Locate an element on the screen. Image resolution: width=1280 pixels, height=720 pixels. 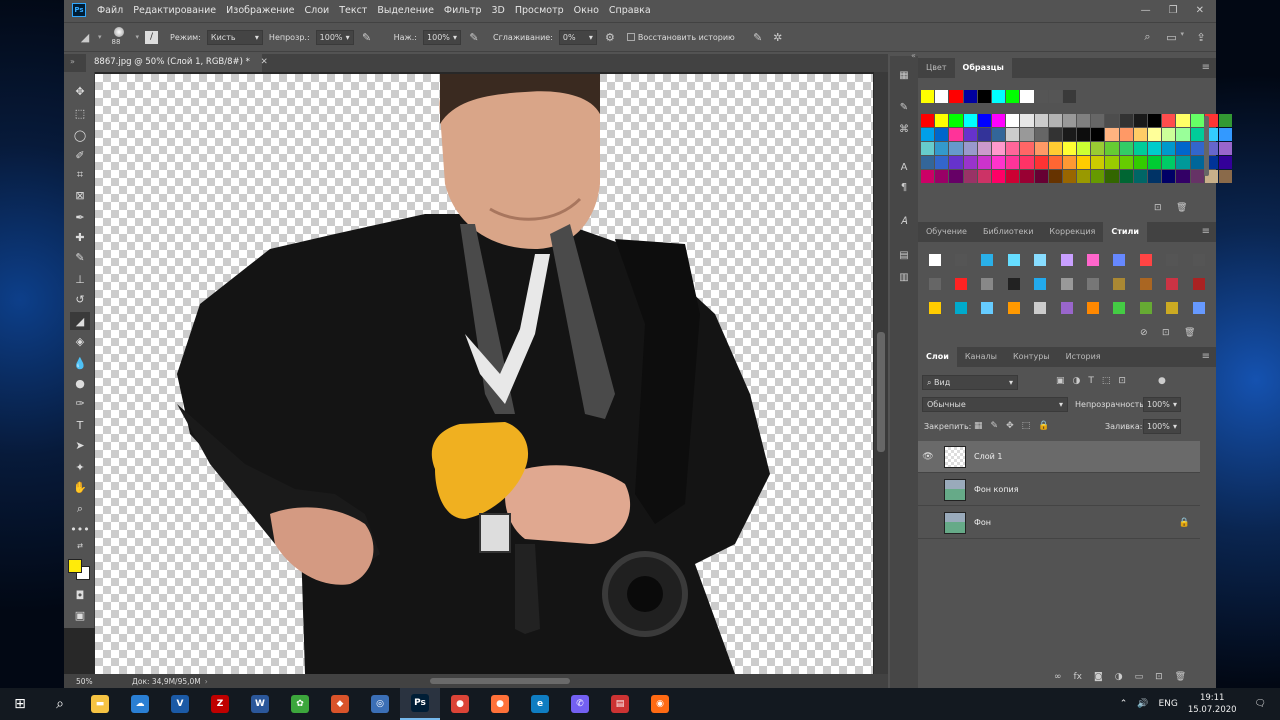
quick-select-tool-icon: ✐ is located at coordinates (80, 155).